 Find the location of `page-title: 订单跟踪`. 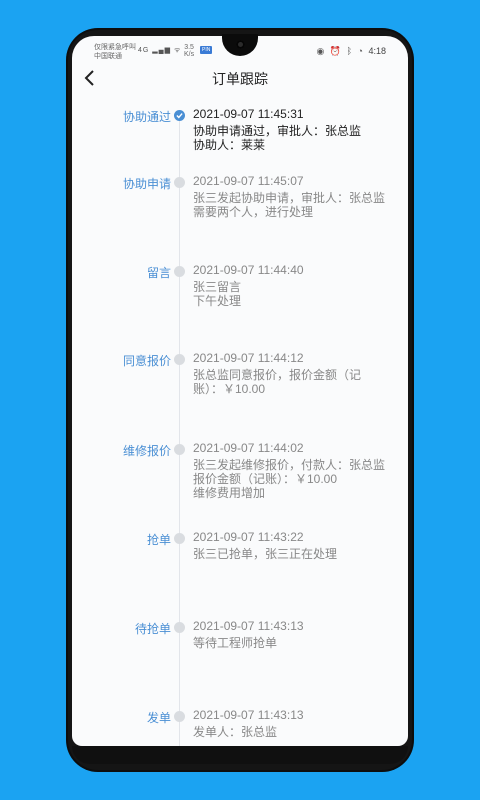

page-title: 订单跟踪 is located at coordinates (240, 79).